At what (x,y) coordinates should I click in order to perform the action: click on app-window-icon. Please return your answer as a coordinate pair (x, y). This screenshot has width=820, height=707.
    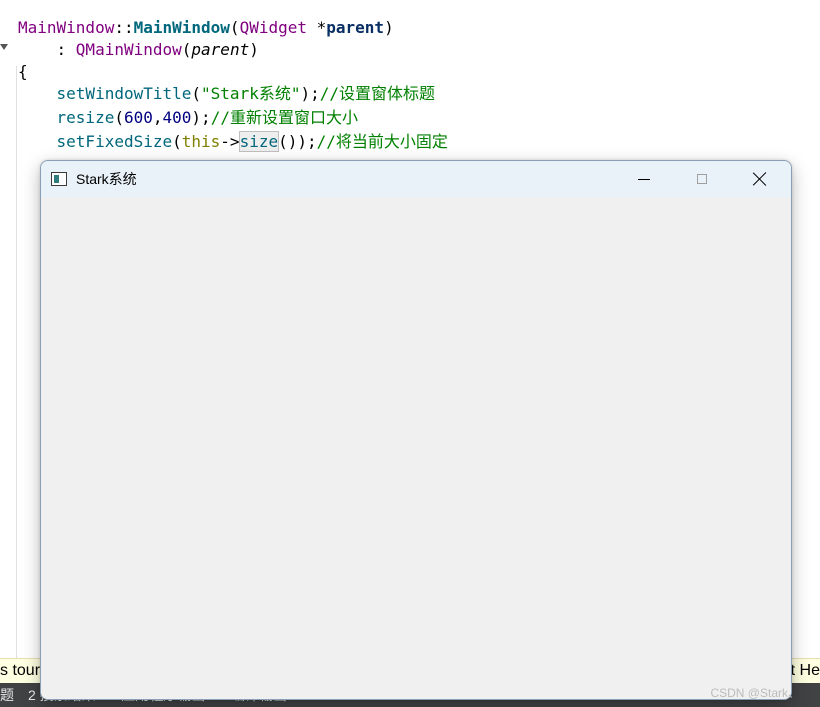
    Looking at the image, I should click on (59, 179).